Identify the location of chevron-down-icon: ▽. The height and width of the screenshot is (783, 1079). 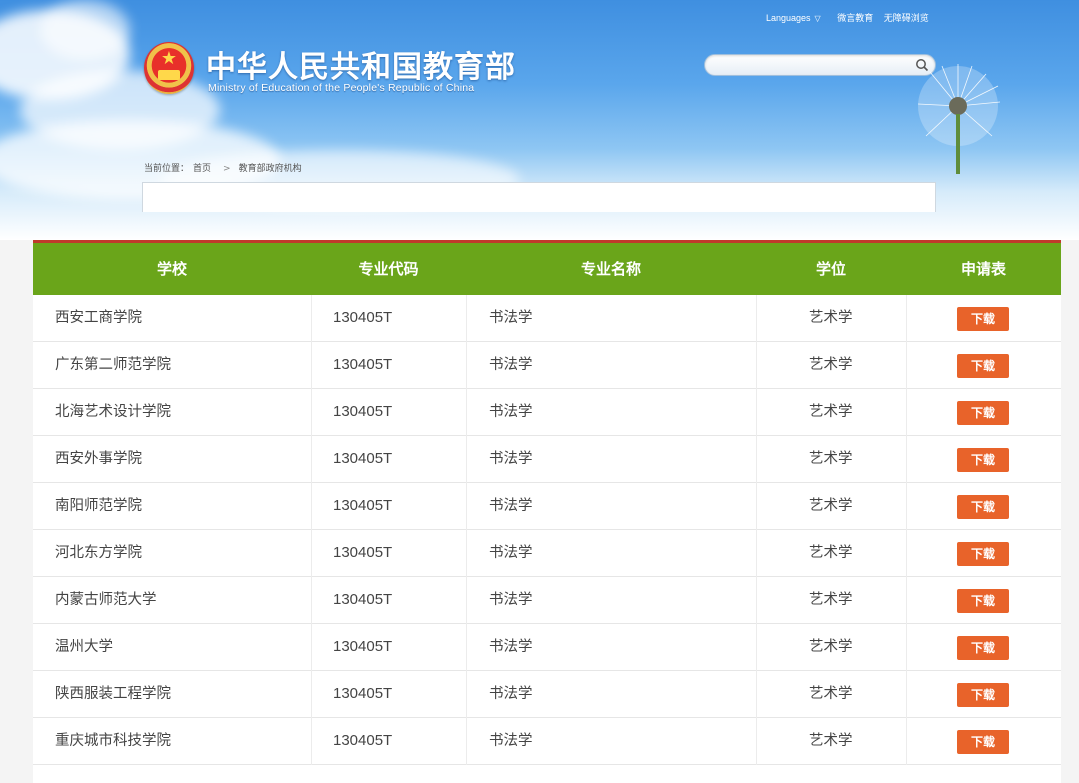
(818, 18).